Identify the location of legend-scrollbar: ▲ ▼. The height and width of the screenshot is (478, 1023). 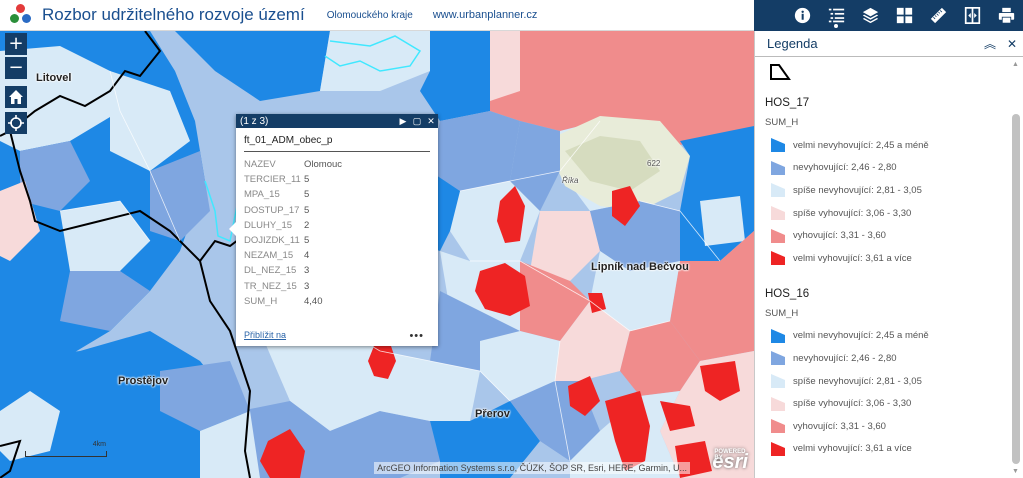
(1016, 268).